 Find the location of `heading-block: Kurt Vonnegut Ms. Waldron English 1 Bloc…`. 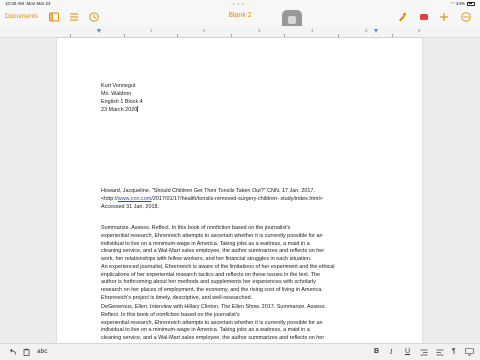

heading-block: Kurt Vonnegut Ms. Waldron English 1 Bloc… is located at coordinates (242, 99).